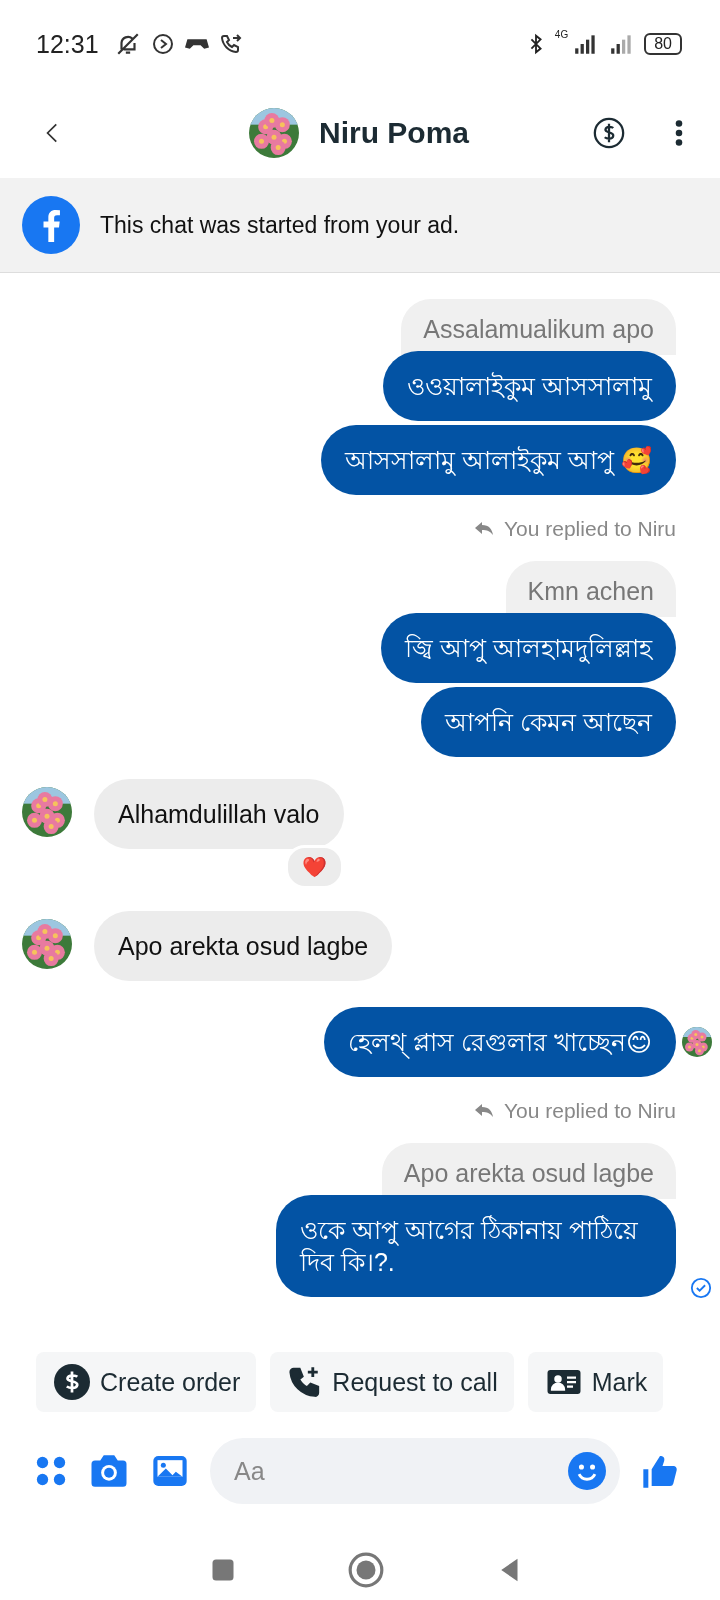 The height and width of the screenshot is (1600, 720). What do you see at coordinates (67, 44) in the screenshot?
I see `clock-time: 12:31` at bounding box center [67, 44].